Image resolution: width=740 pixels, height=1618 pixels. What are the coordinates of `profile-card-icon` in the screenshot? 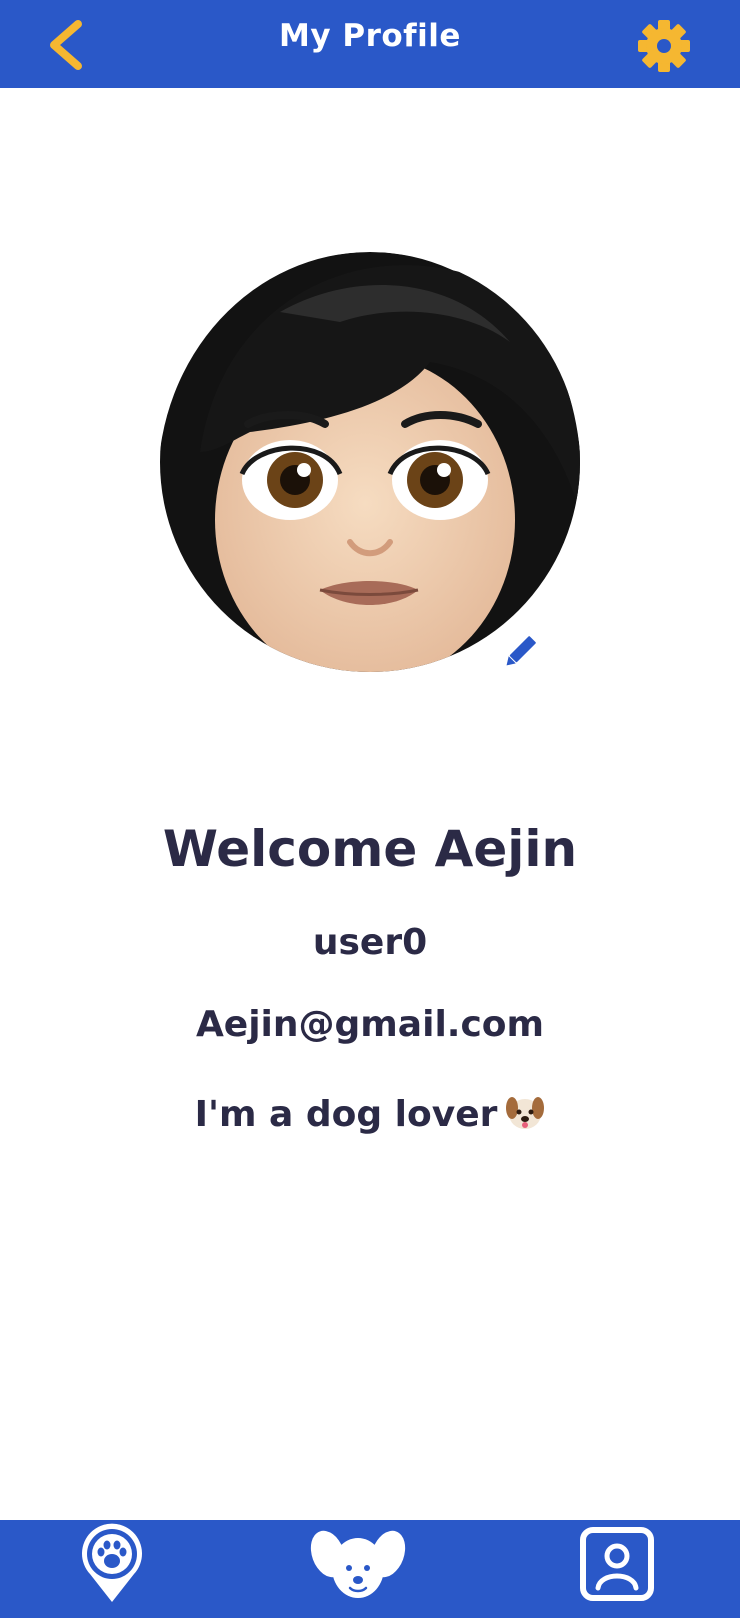 It's located at (617, 1564).